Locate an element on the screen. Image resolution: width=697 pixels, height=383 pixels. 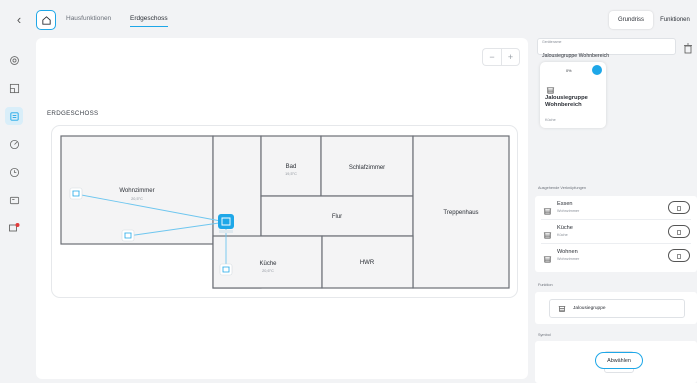
house-icon is located at coordinates (46, 20).